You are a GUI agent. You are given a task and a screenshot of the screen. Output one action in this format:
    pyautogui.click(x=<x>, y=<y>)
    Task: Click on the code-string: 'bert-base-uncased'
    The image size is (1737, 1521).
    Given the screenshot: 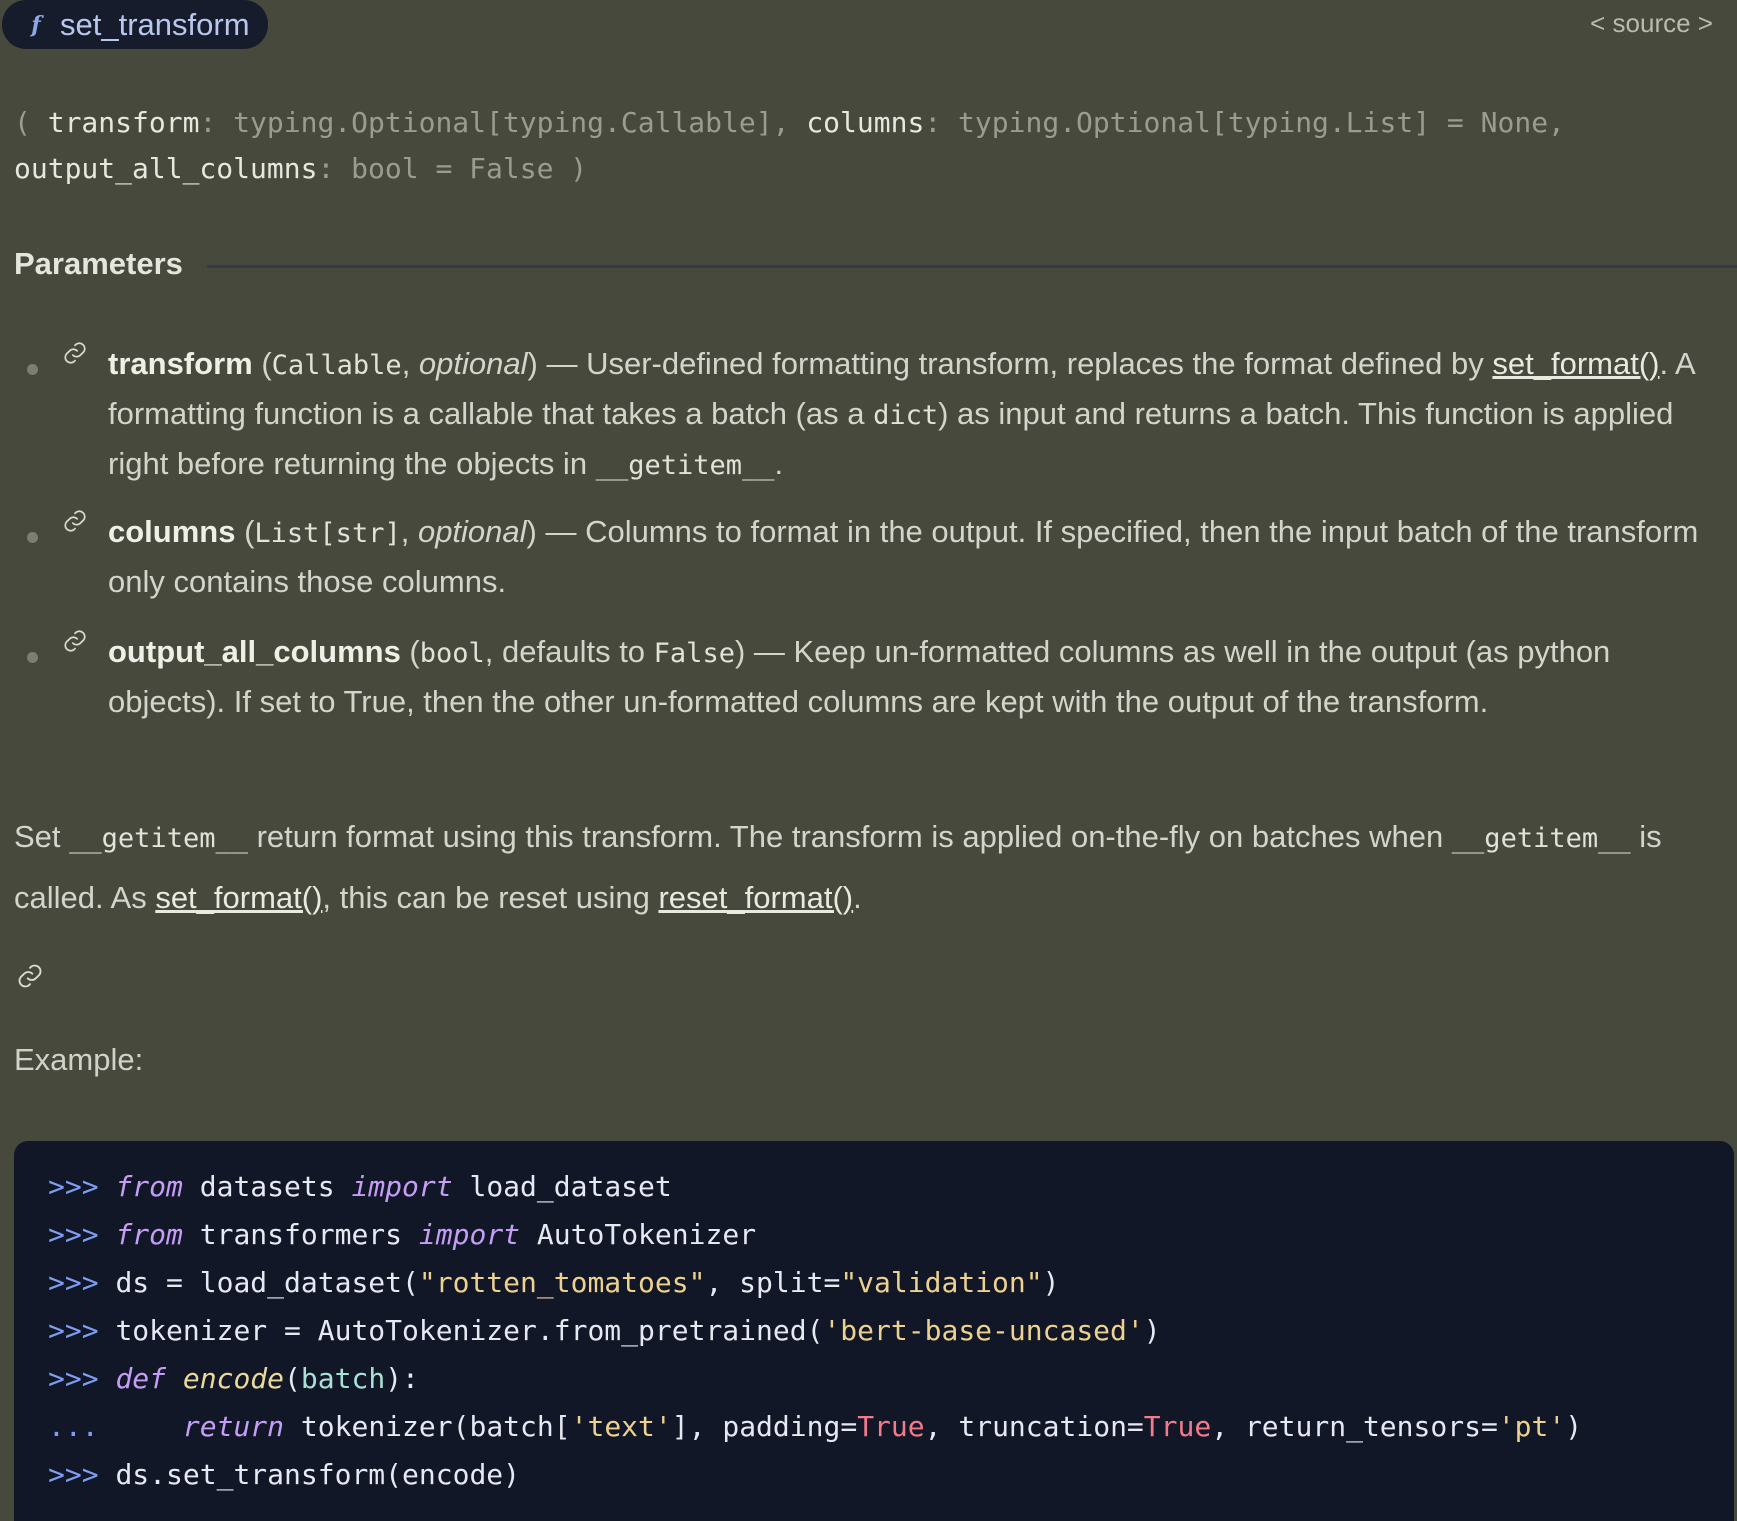 What is the action you would take?
    pyautogui.click(x=983, y=1330)
    